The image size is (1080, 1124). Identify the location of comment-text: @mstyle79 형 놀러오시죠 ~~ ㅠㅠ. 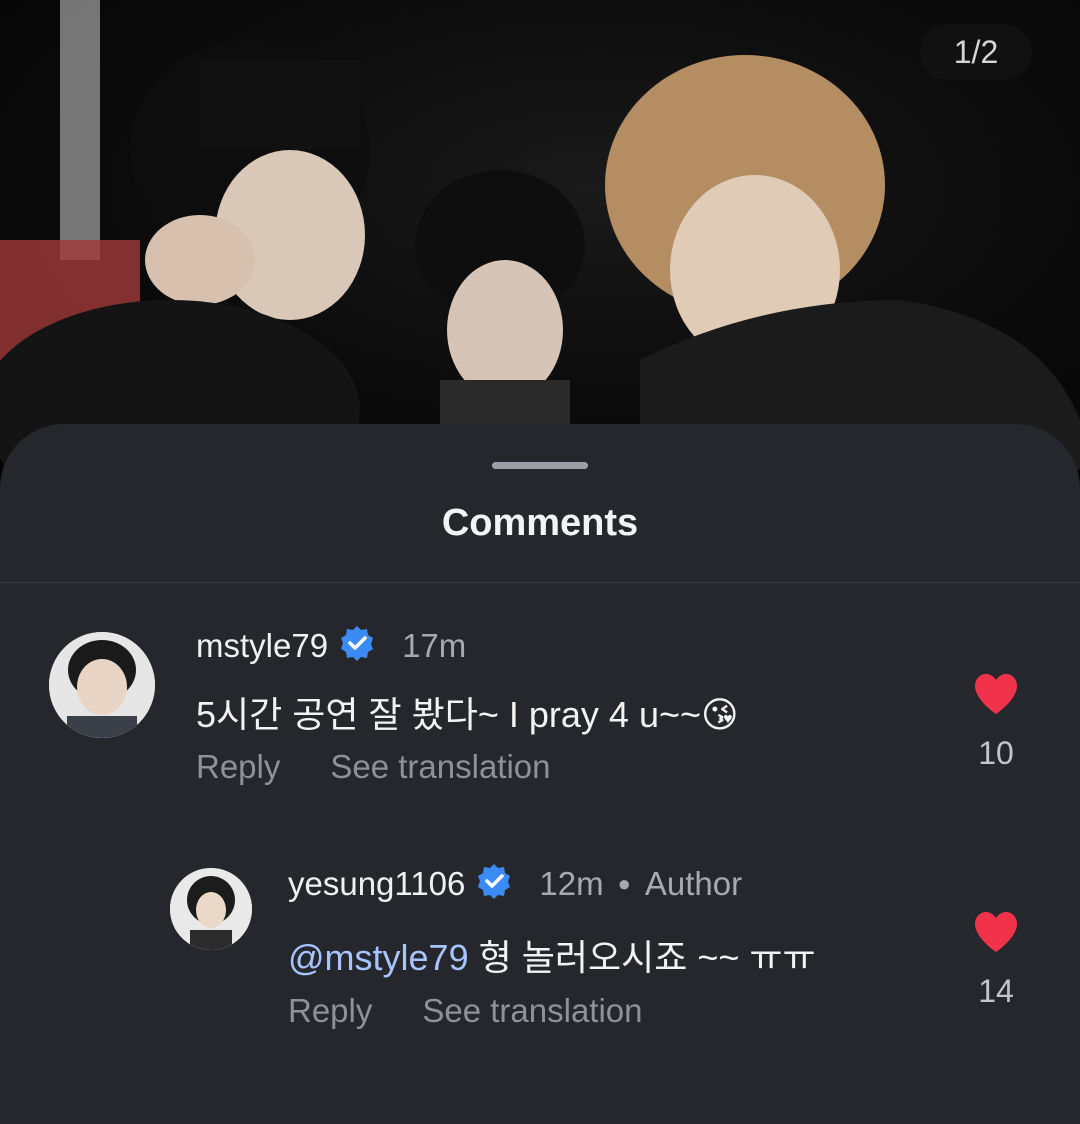
(552, 955).